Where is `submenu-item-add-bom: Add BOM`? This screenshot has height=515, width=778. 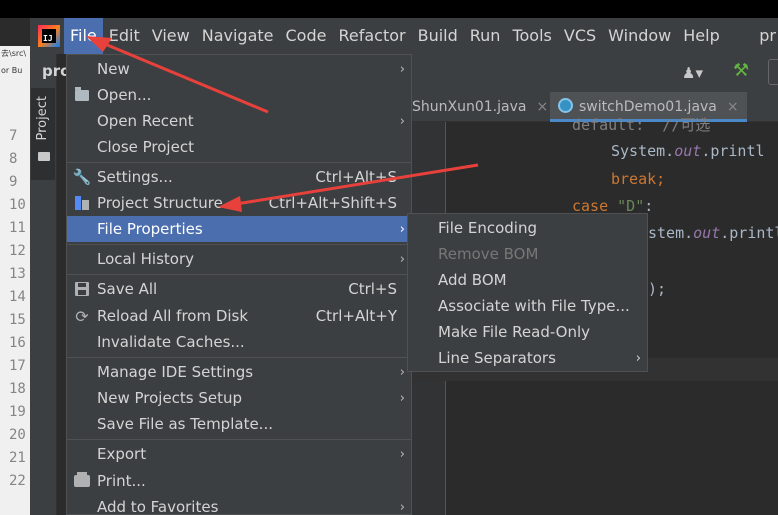
submenu-item-add-bom: Add BOM is located at coordinates (527, 280).